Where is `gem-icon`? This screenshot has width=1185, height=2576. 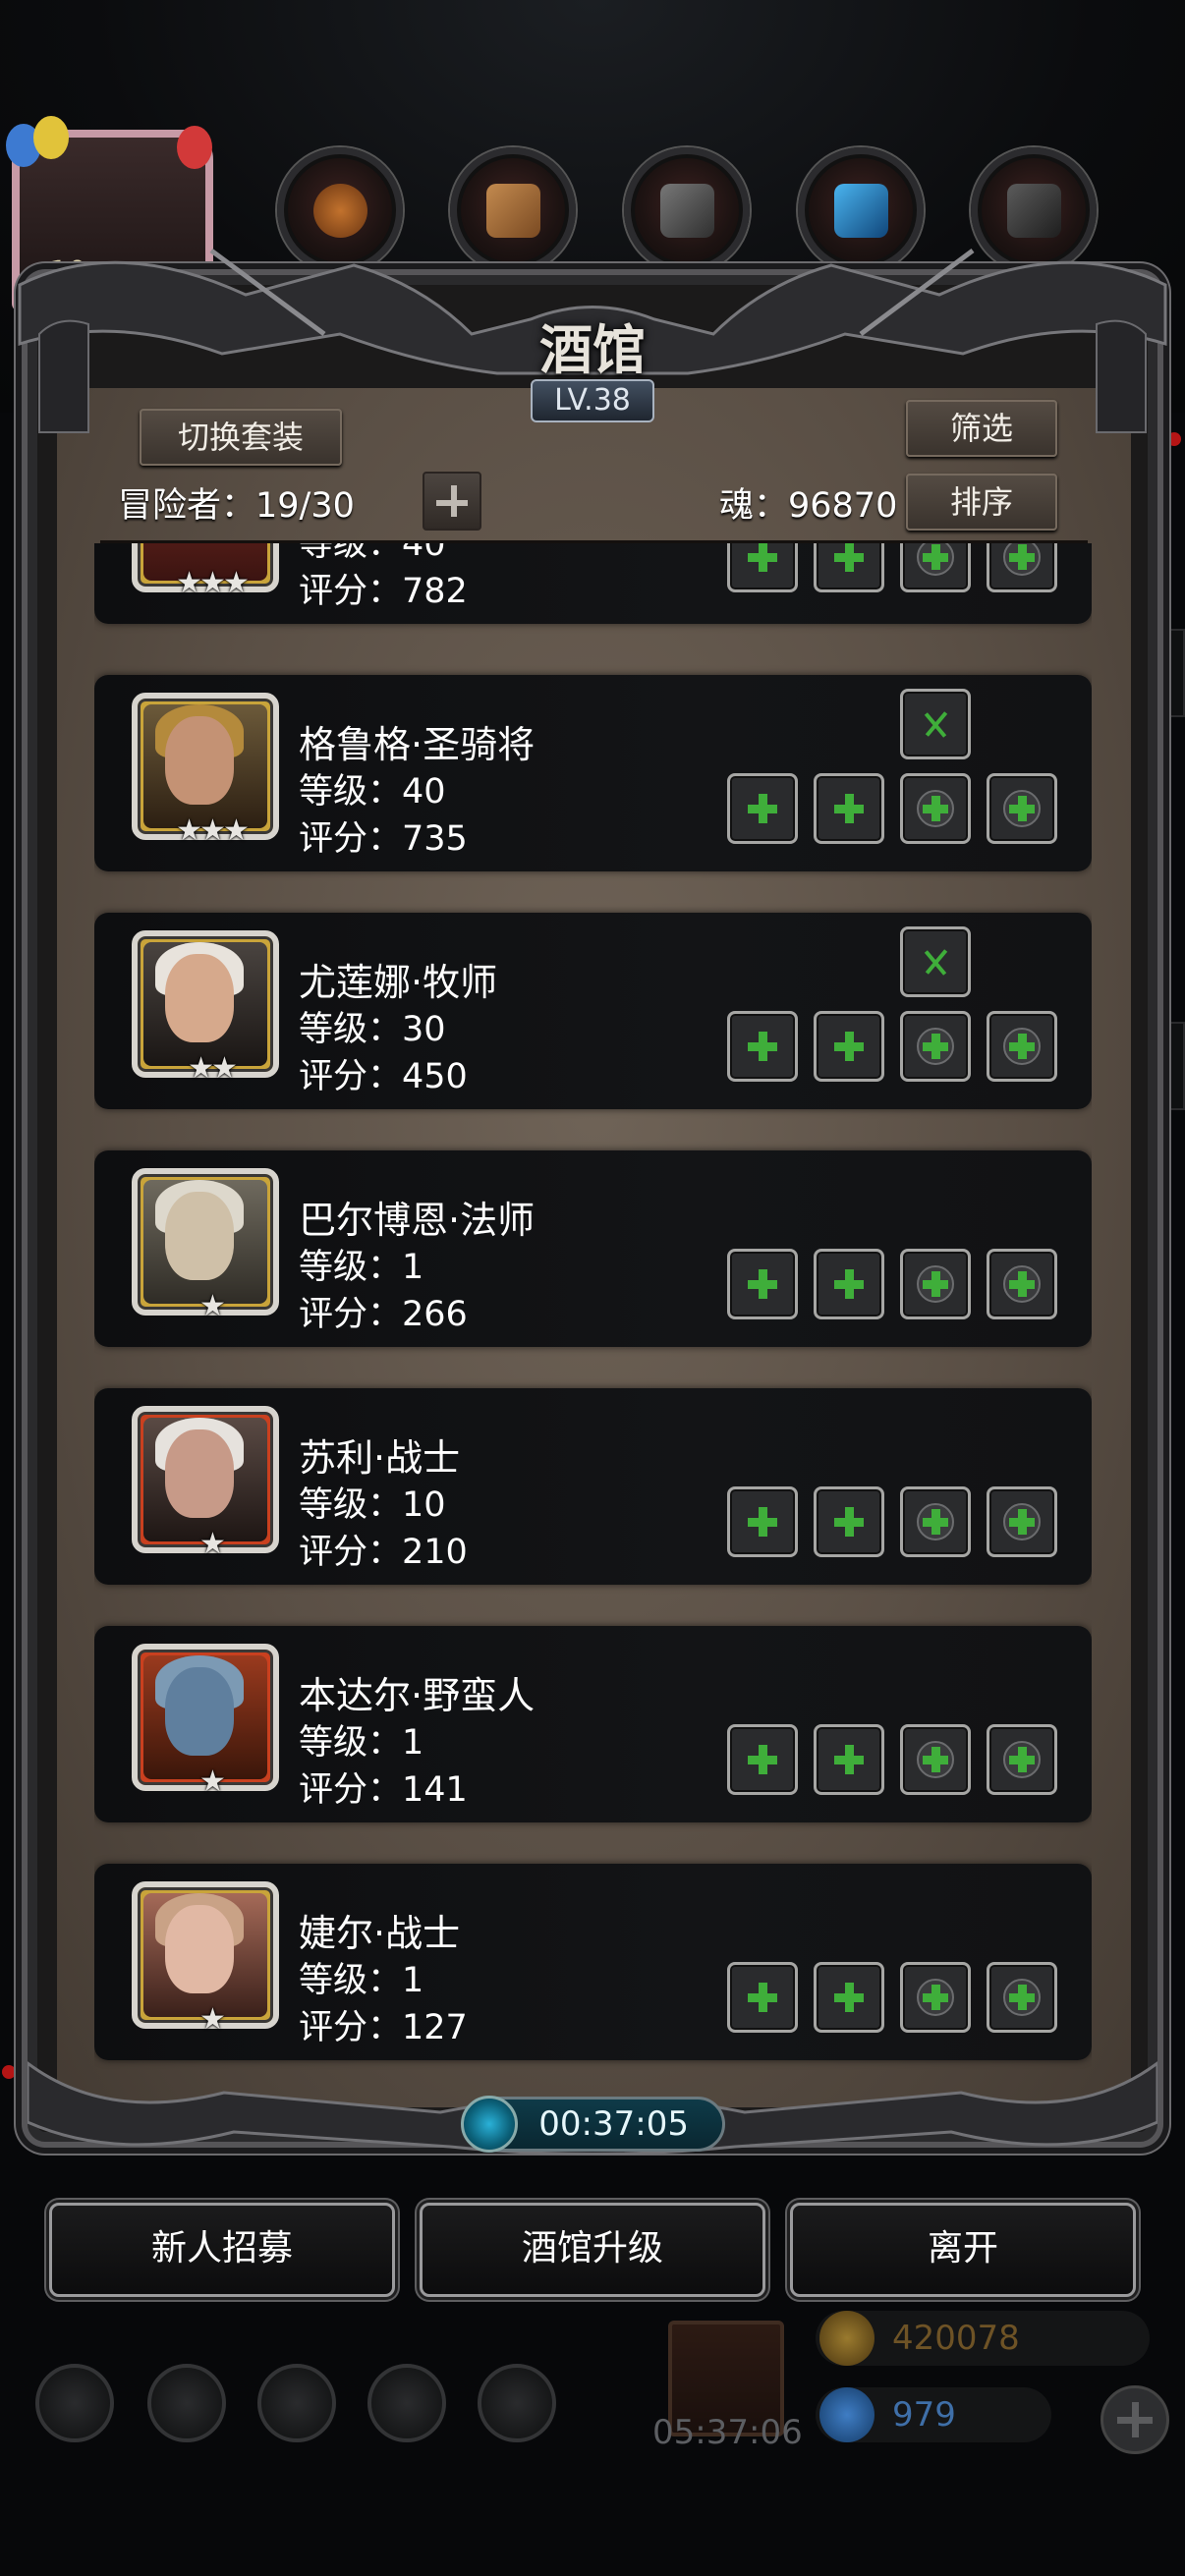
gem-icon is located at coordinates (847, 2414).